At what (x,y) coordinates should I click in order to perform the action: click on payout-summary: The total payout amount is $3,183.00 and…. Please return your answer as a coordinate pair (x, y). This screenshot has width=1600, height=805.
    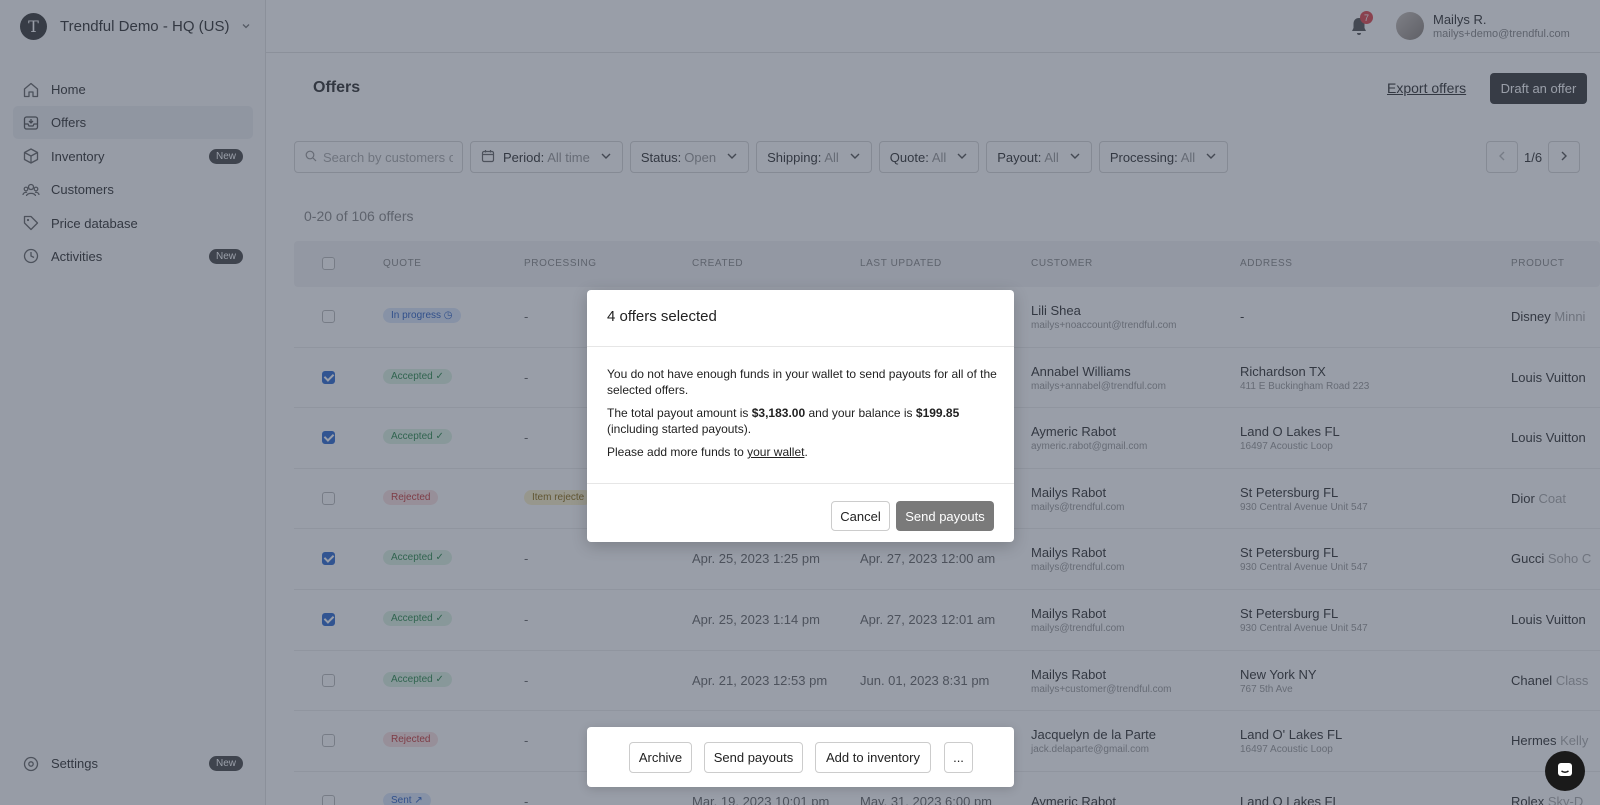
    Looking at the image, I should click on (802, 421).